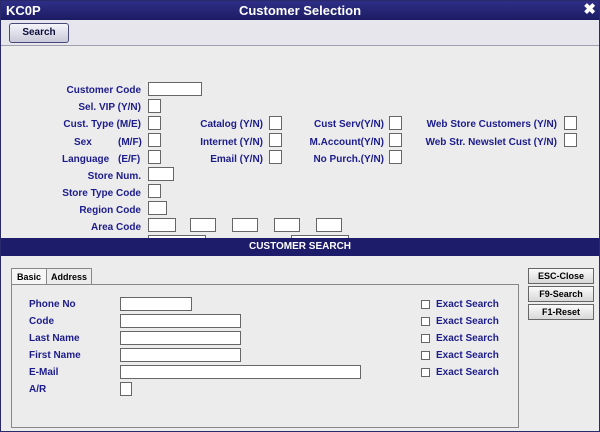  What do you see at coordinates (39, 33) in the screenshot?
I see `search-button: Search` at bounding box center [39, 33].